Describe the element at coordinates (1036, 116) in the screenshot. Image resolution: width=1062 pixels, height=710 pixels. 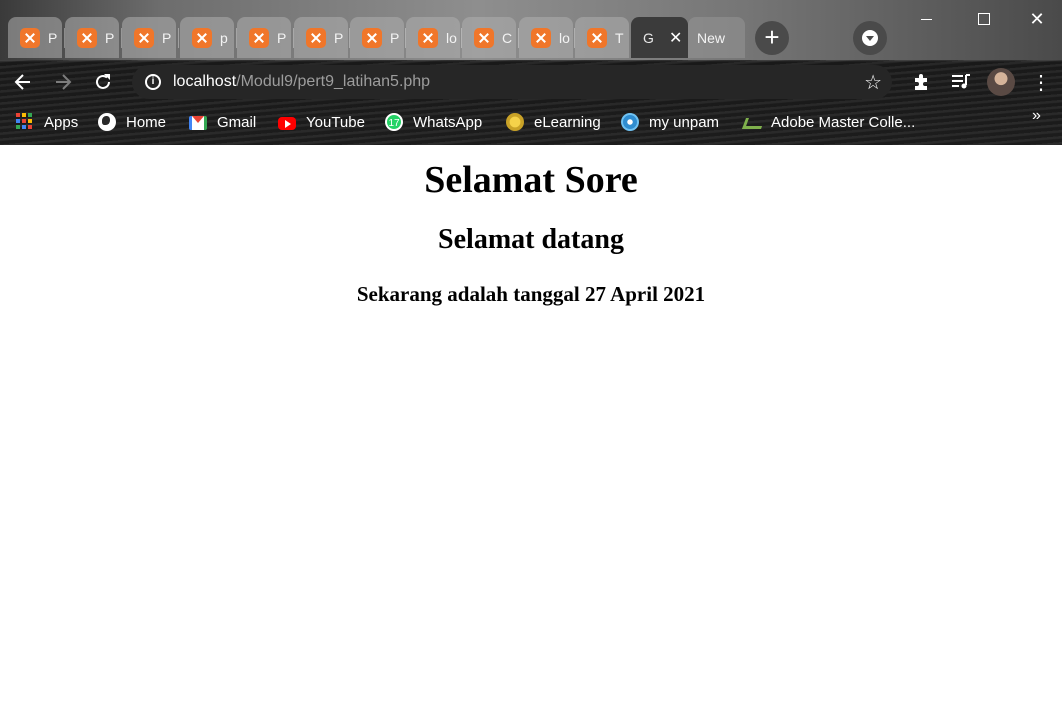
I see `bookmarks-overflow-button: »` at that location.